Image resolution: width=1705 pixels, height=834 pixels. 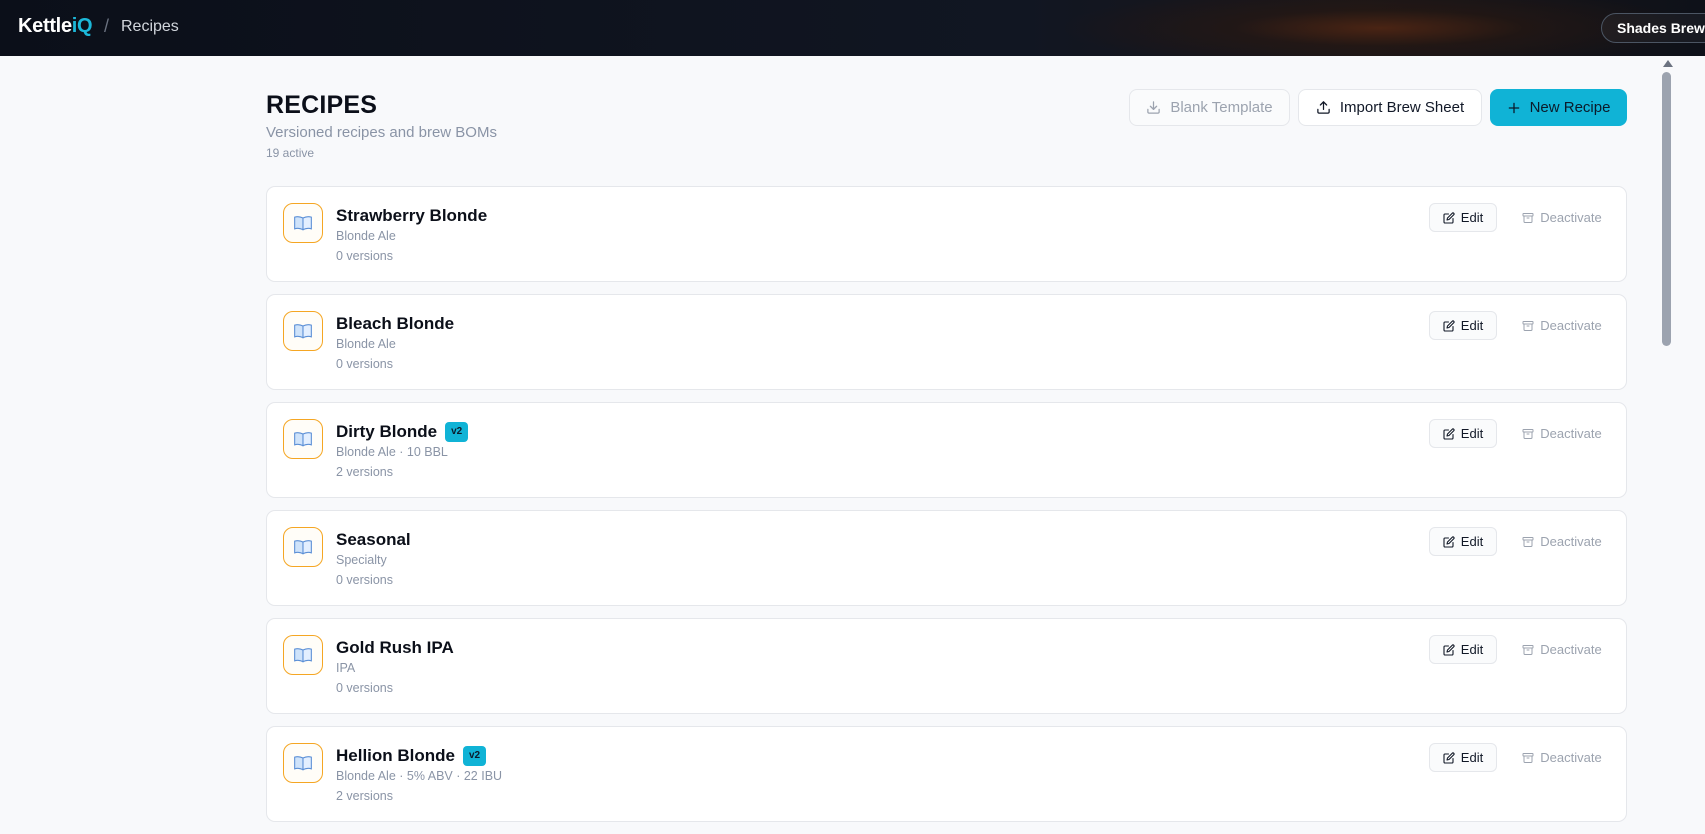 What do you see at coordinates (290, 153) in the screenshot?
I see `active-count: 19 active` at bounding box center [290, 153].